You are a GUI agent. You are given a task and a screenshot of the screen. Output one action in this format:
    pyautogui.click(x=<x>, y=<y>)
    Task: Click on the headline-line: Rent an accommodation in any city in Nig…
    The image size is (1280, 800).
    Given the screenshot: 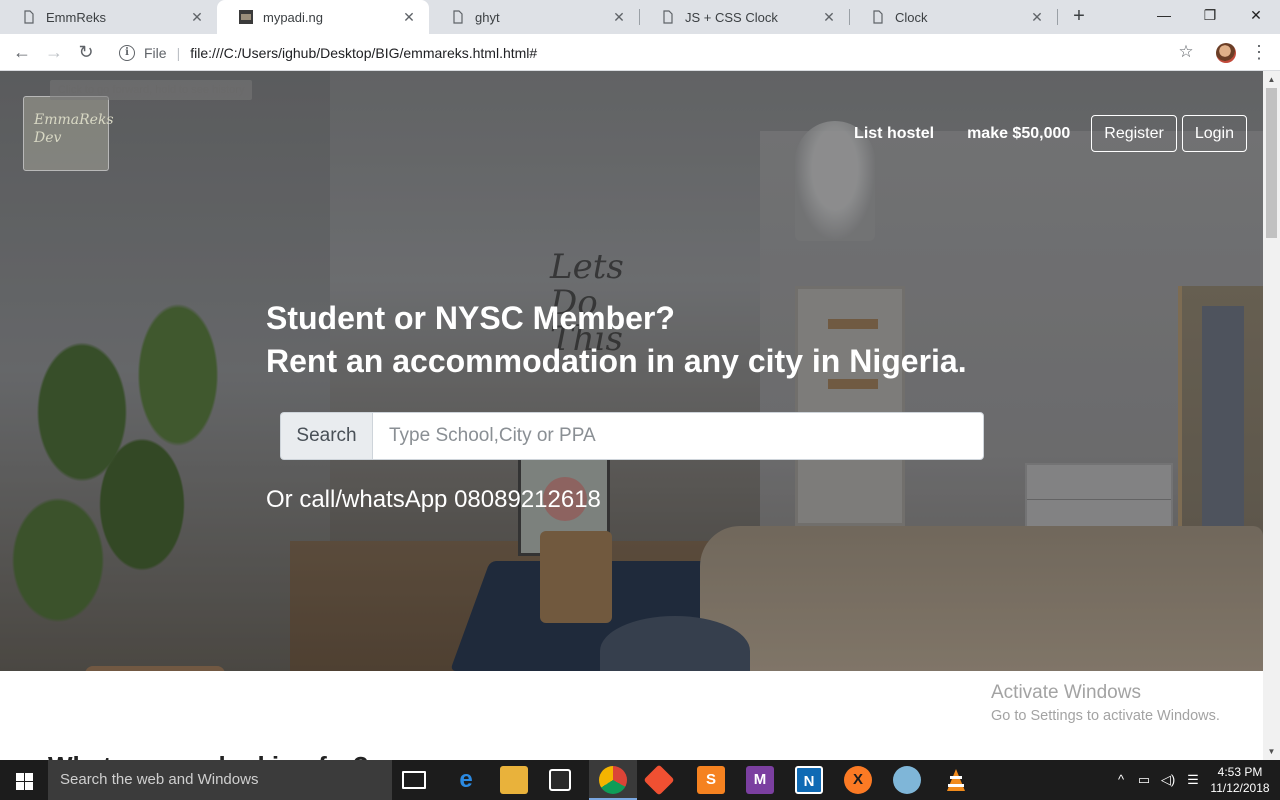 What is the action you would take?
    pyautogui.click(x=616, y=361)
    